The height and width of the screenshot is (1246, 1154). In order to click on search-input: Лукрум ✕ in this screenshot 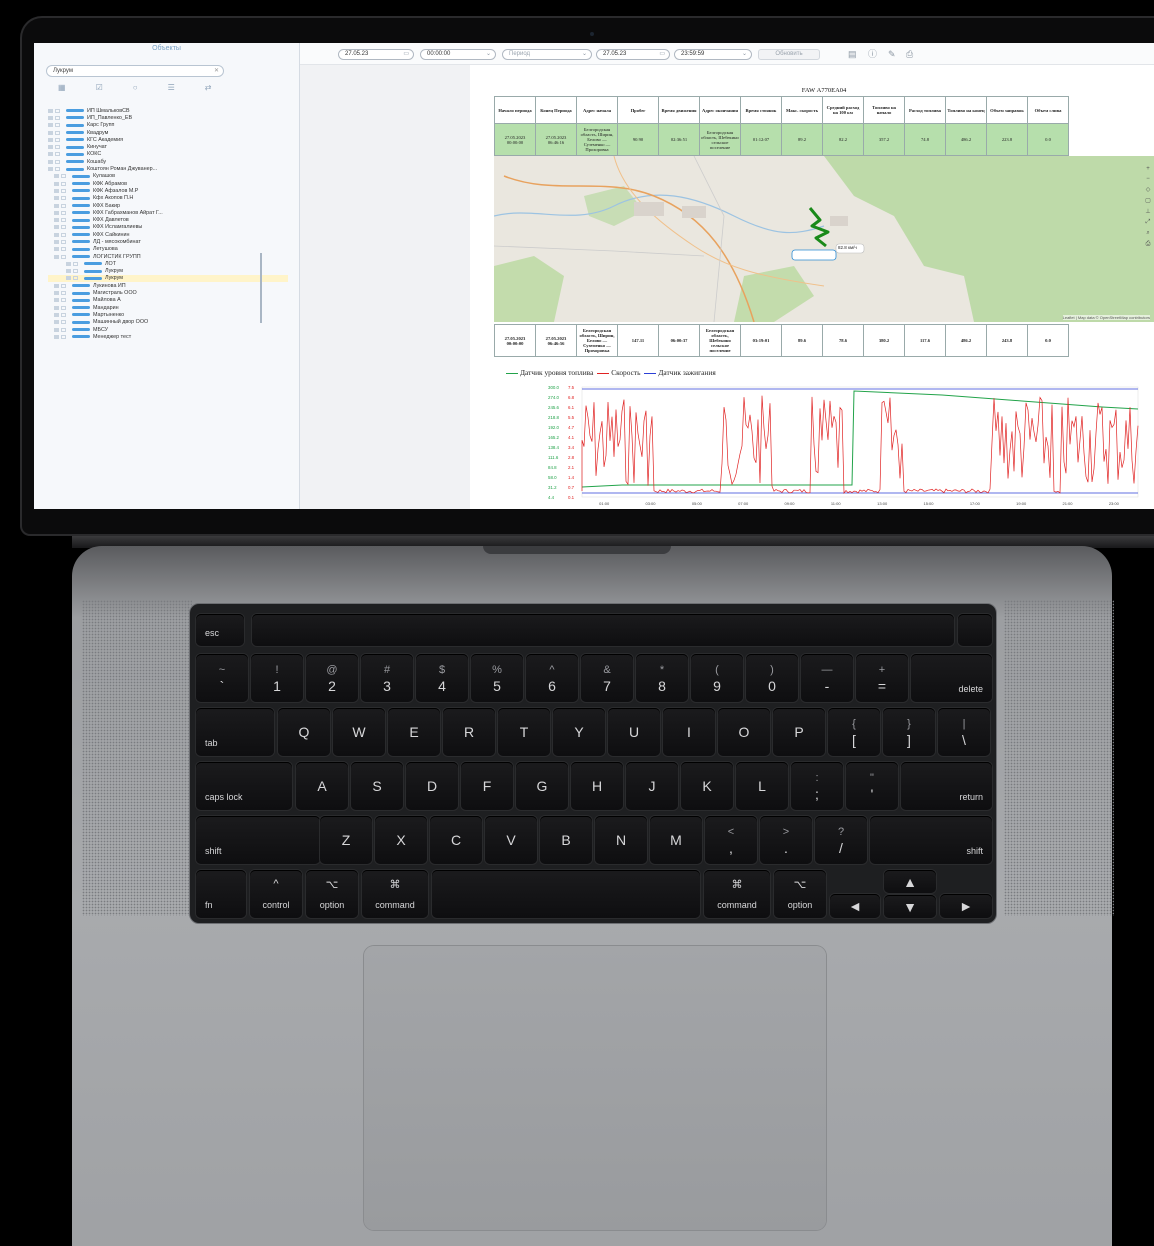, I will do `click(135, 71)`.